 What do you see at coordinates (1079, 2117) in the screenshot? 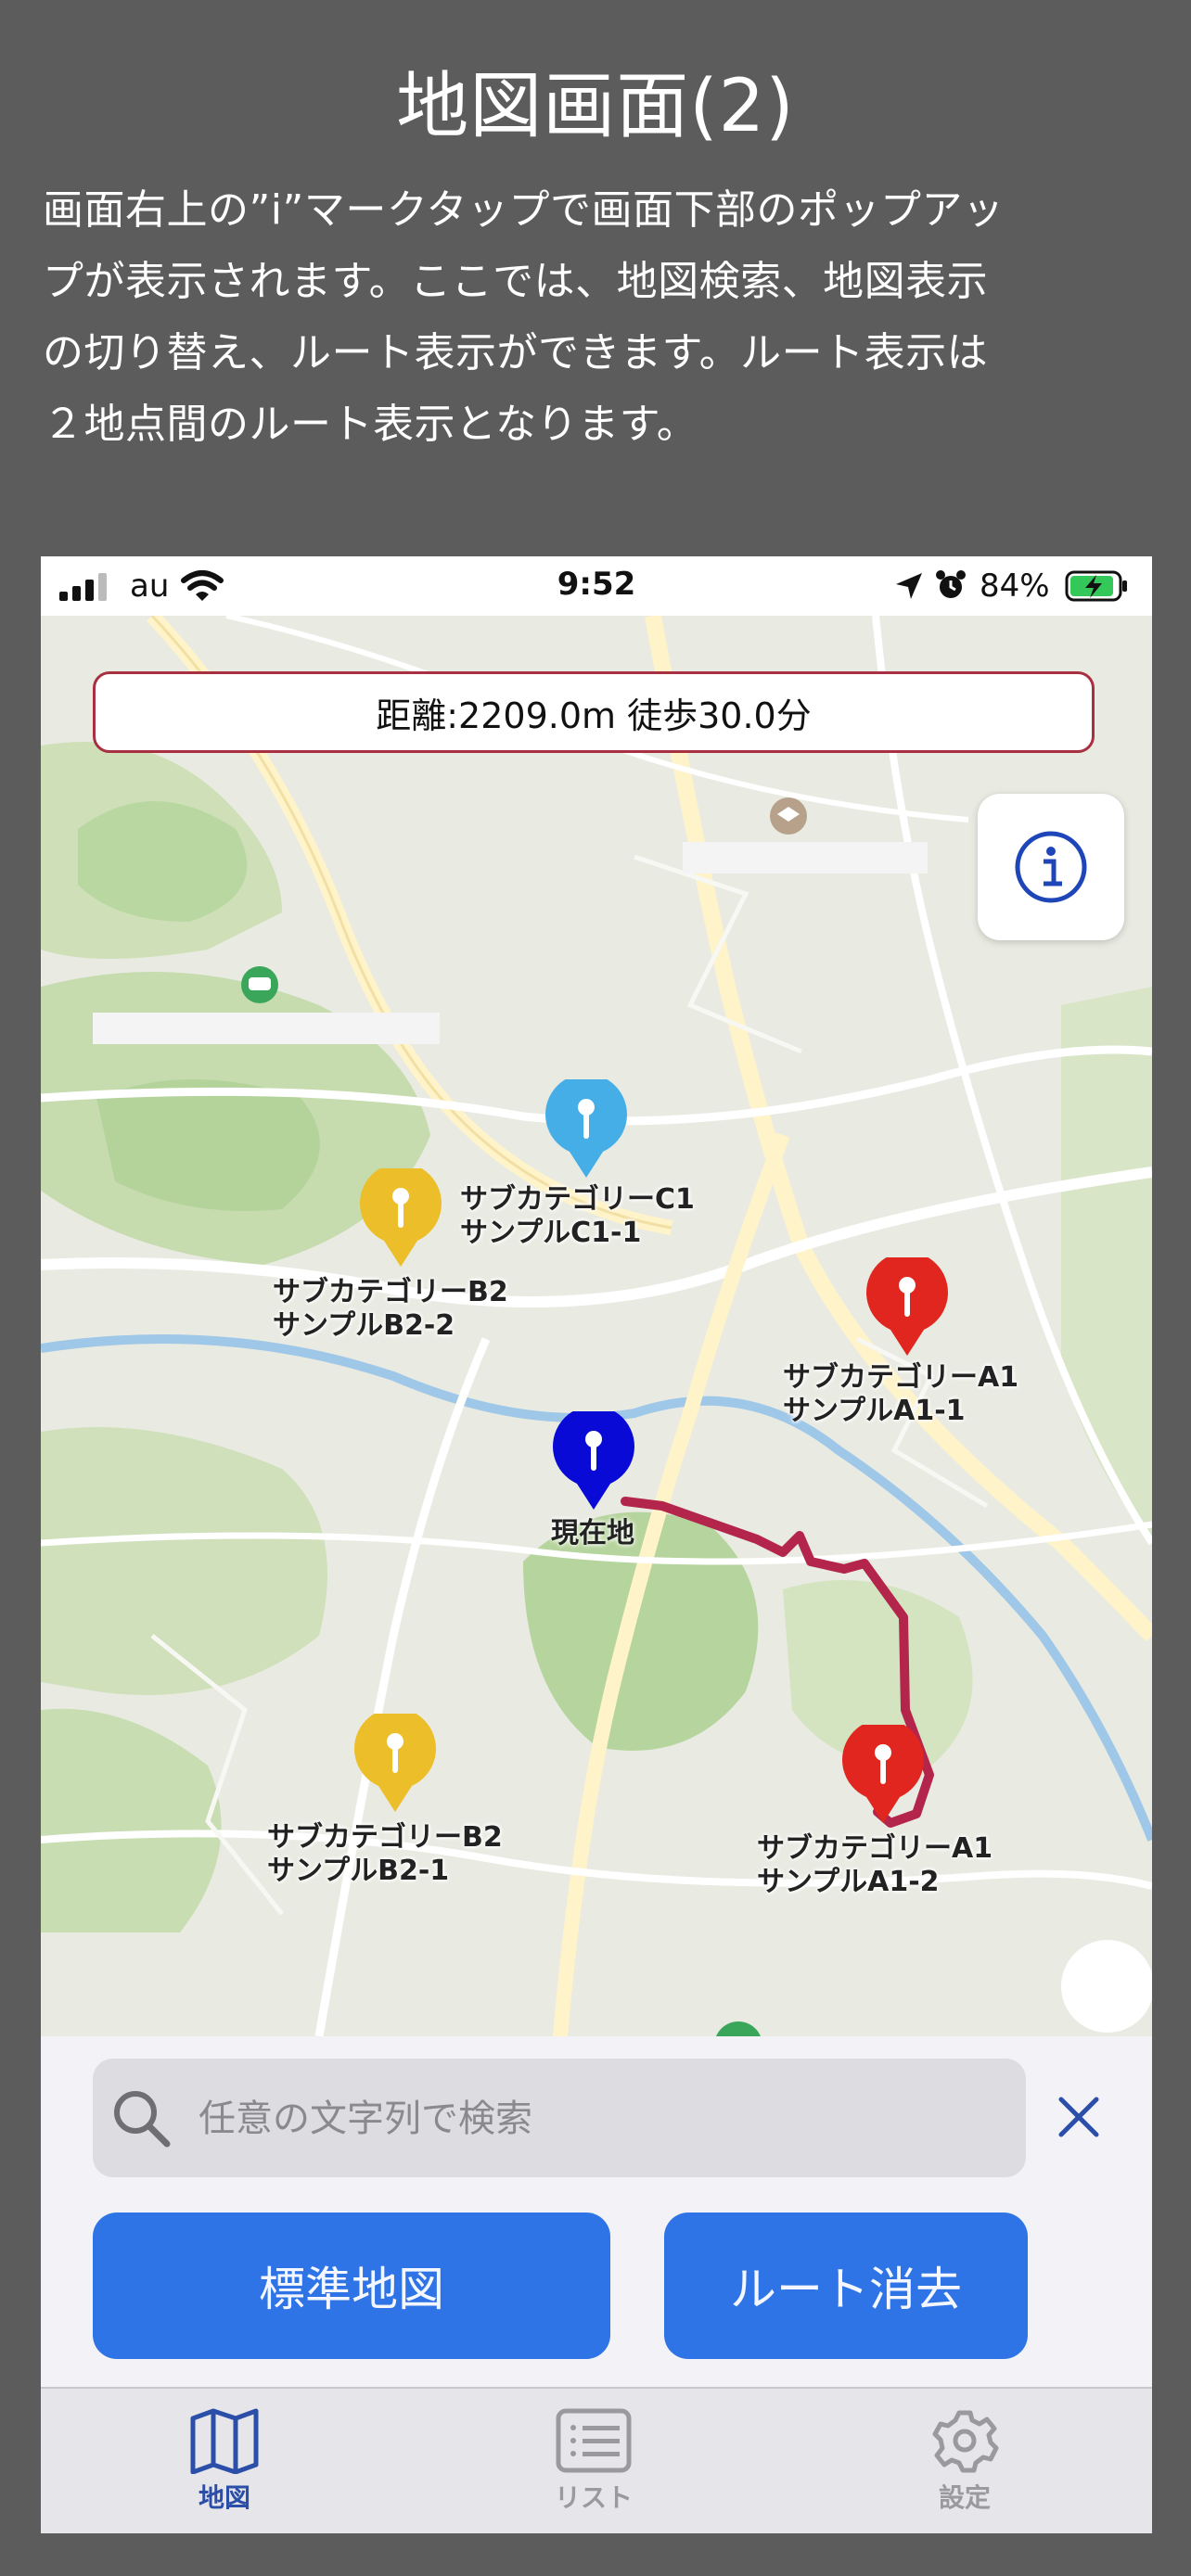
I see `close-icon` at bounding box center [1079, 2117].